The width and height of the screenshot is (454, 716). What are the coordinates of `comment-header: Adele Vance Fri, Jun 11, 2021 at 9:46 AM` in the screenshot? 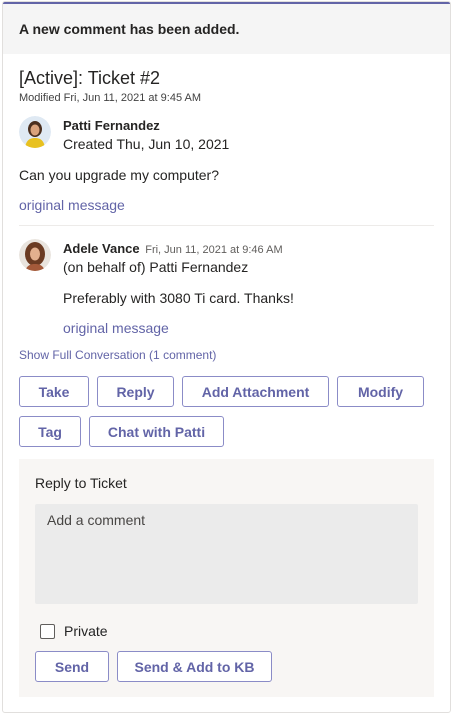 It's located at (248, 248).